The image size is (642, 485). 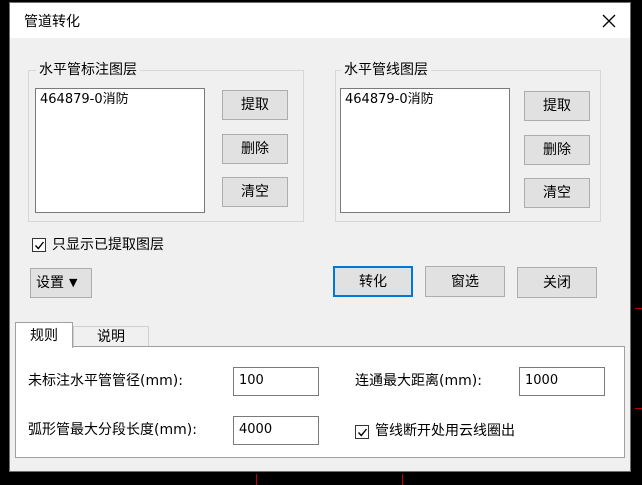 I want to click on convert-button: 转化, so click(x=373, y=281).